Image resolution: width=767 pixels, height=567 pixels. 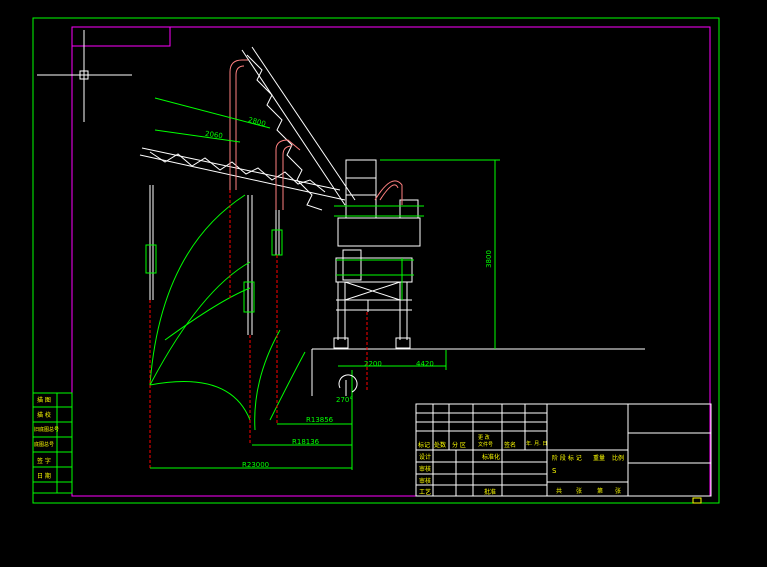 I want to click on title-block, so click(x=563, y=450).